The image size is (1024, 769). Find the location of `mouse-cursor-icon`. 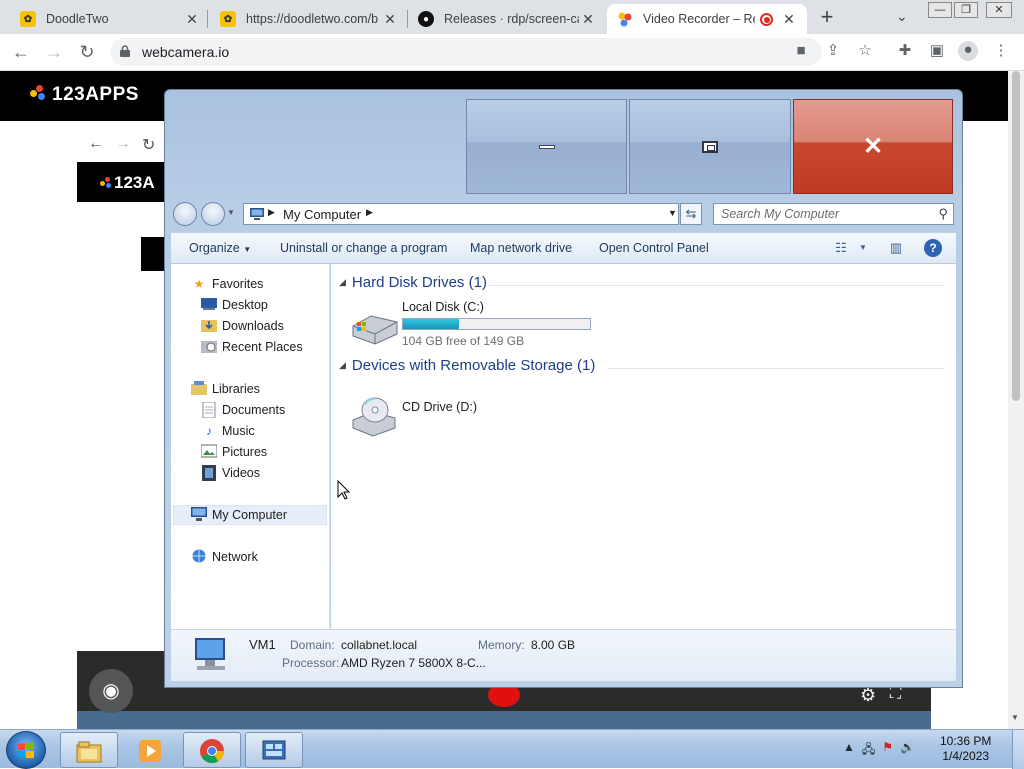

mouse-cursor-icon is located at coordinates (344, 490).